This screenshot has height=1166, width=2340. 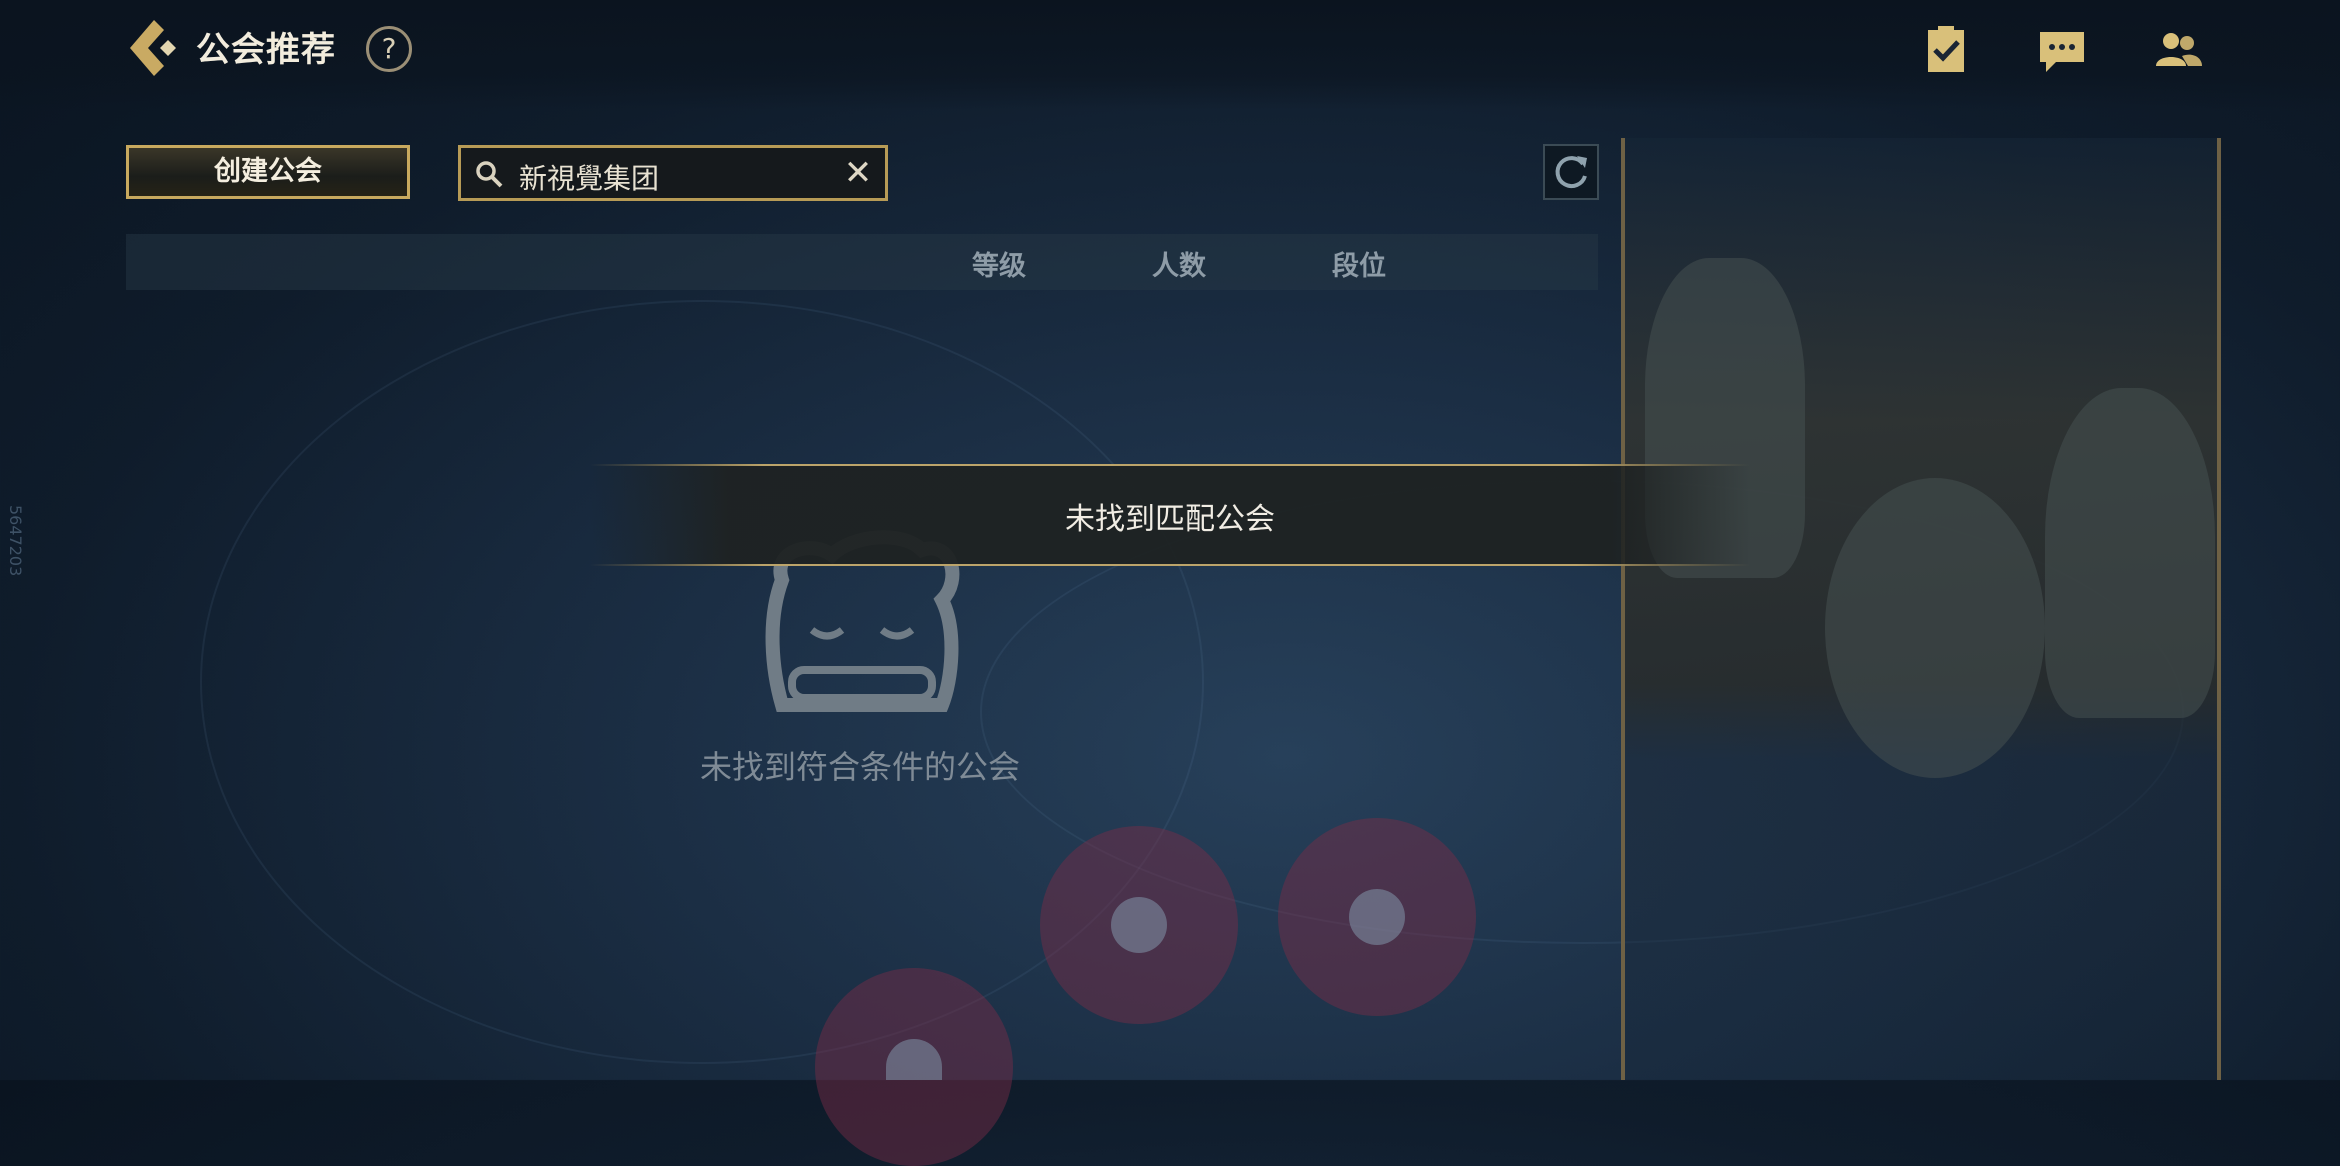 I want to click on refresh-button, so click(x=1571, y=172).